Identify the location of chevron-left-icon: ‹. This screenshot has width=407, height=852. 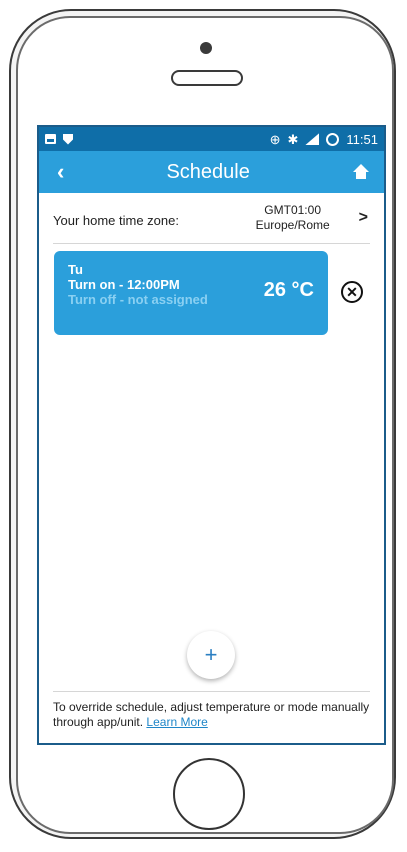
(60, 172).